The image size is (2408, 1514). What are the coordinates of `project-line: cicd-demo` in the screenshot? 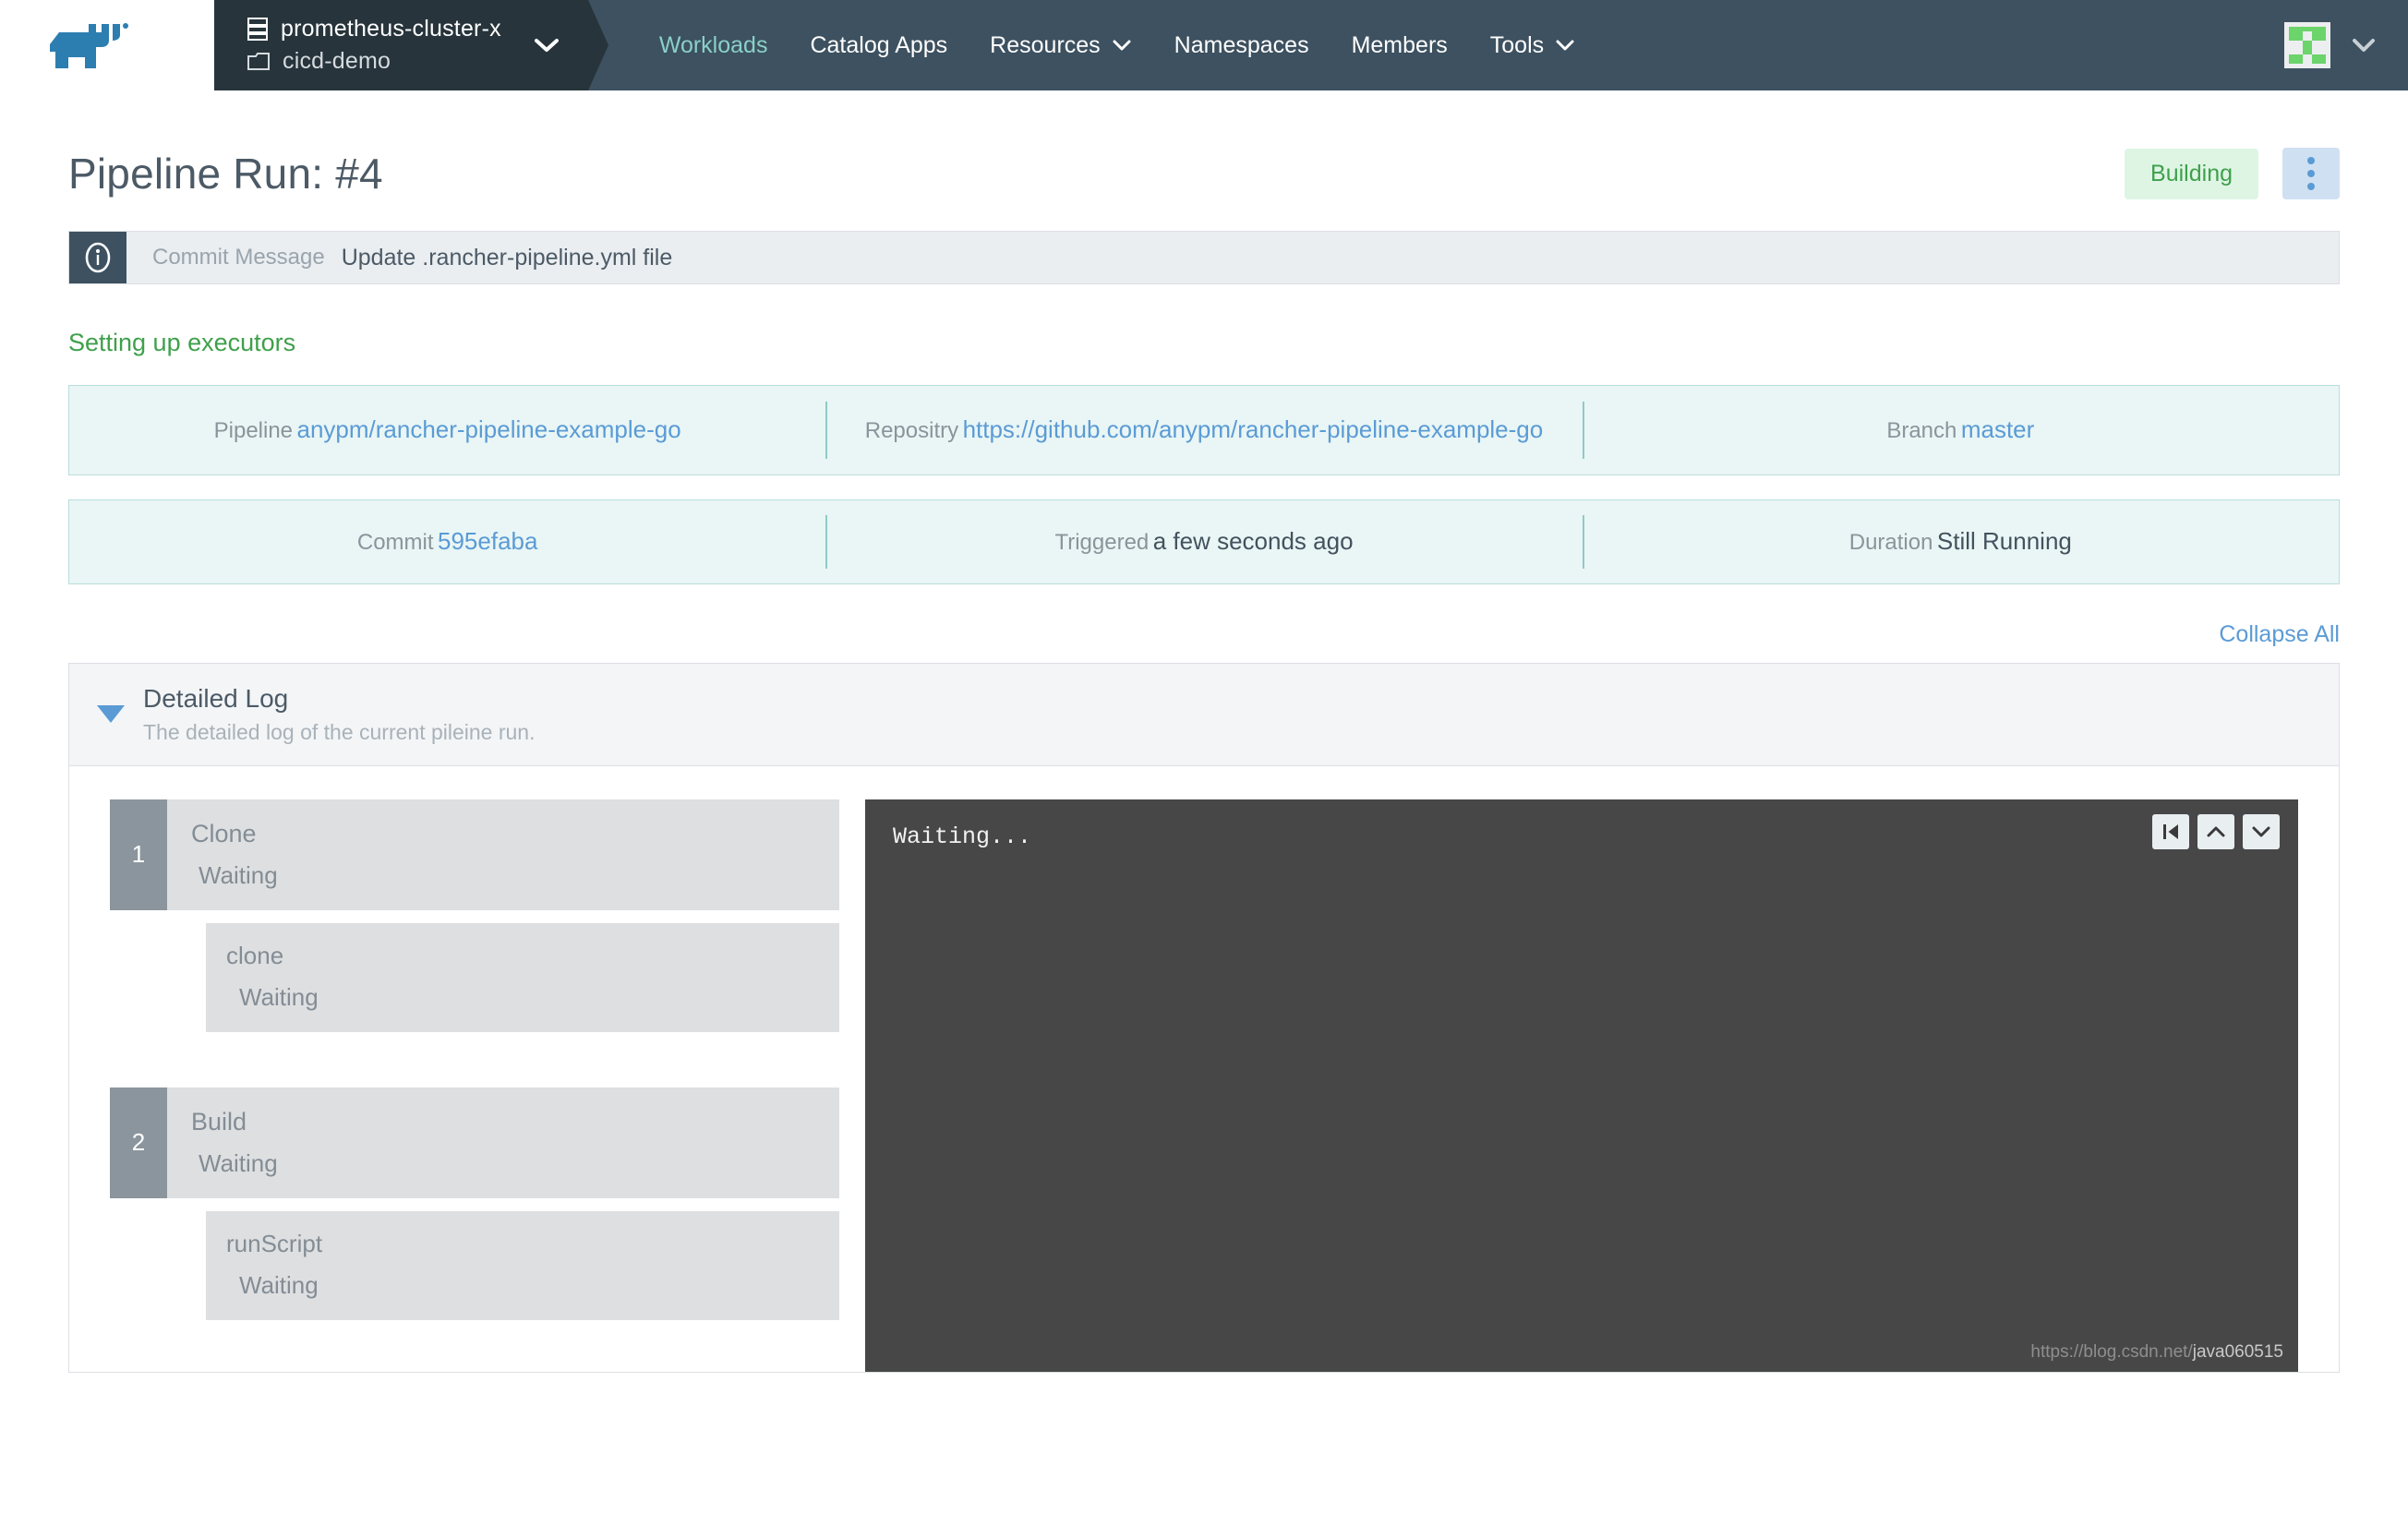 It's located at (374, 61).